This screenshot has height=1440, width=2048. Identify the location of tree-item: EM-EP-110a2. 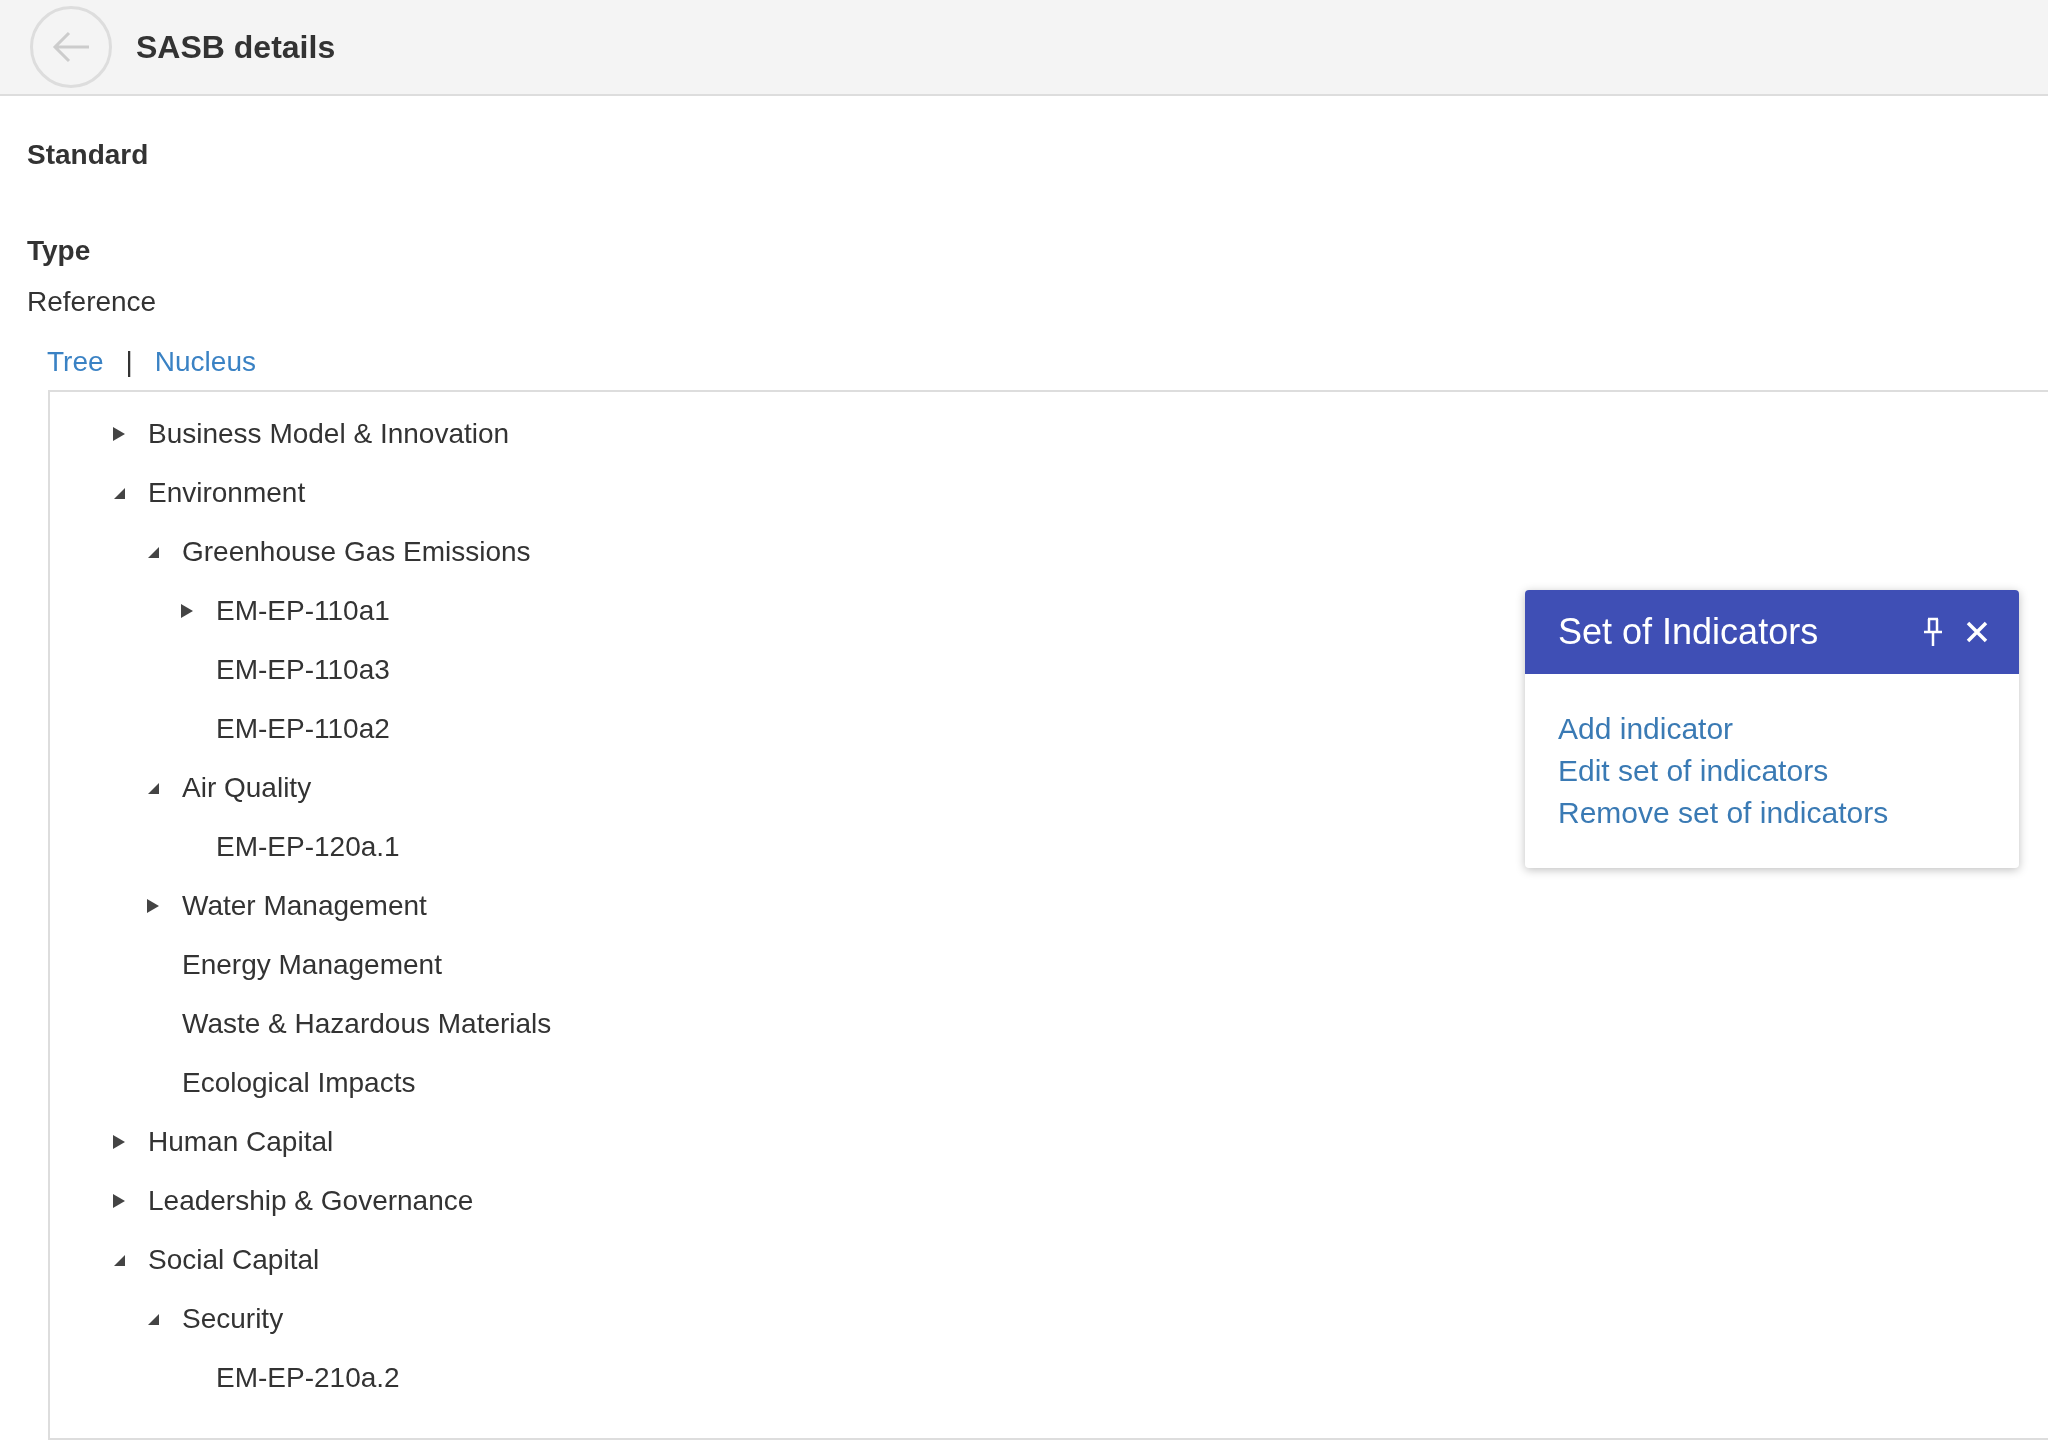
(303, 728).